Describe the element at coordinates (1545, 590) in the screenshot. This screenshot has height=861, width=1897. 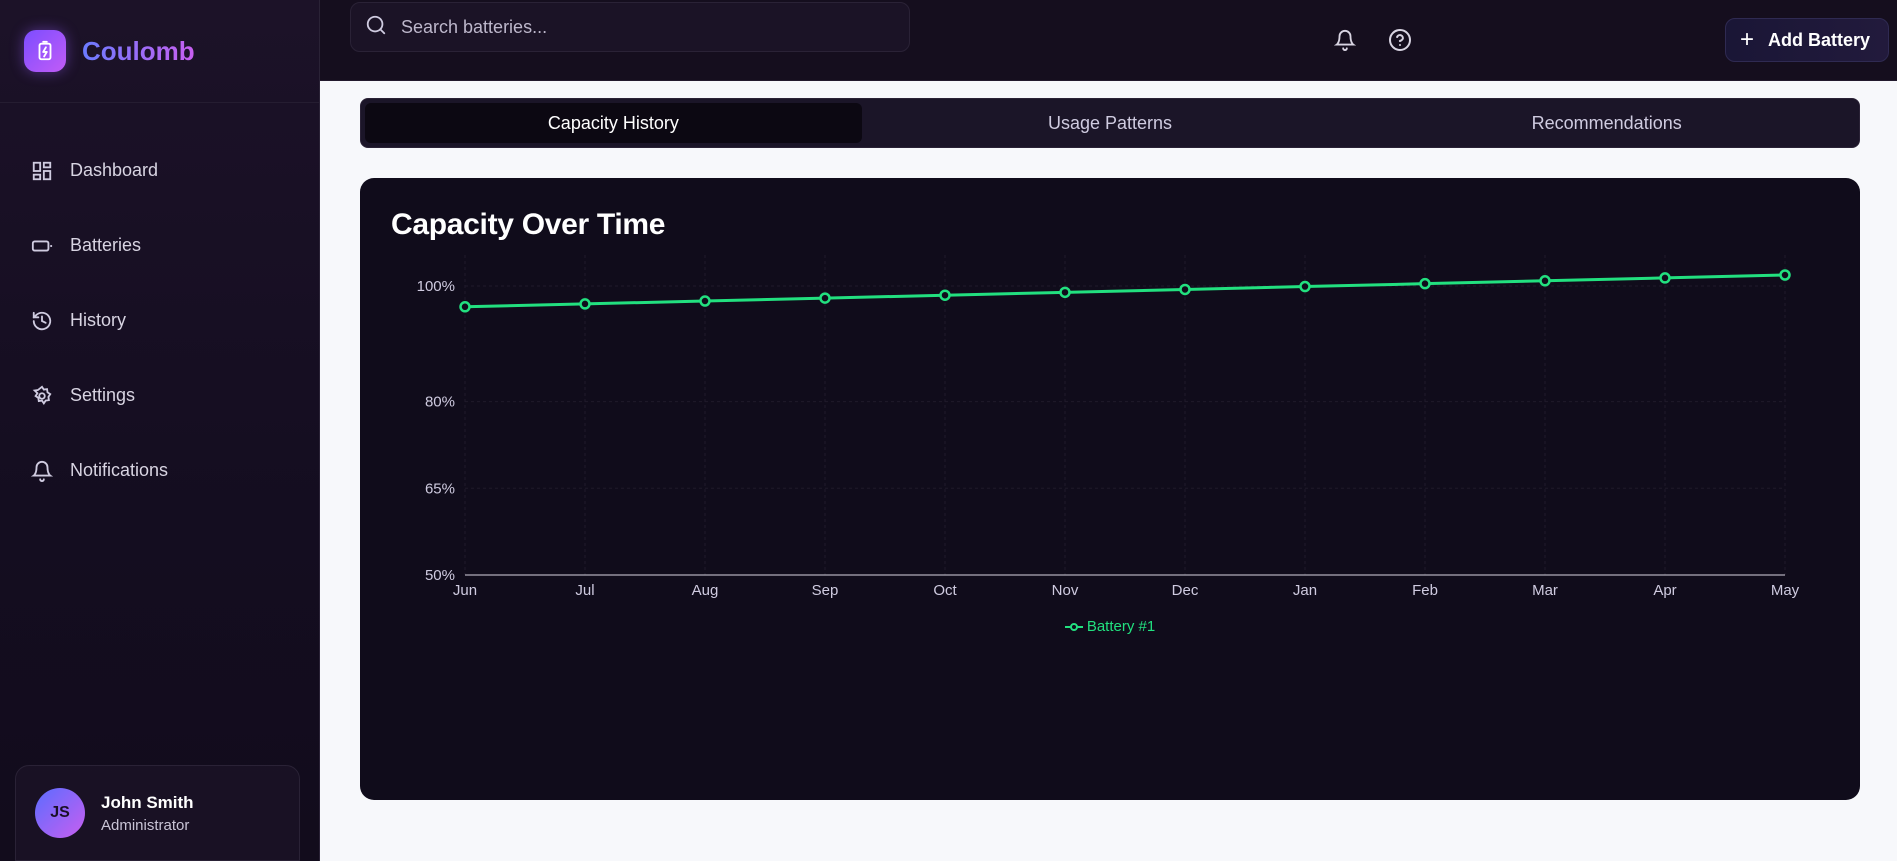
I see `x-tick-label: Mar` at that location.